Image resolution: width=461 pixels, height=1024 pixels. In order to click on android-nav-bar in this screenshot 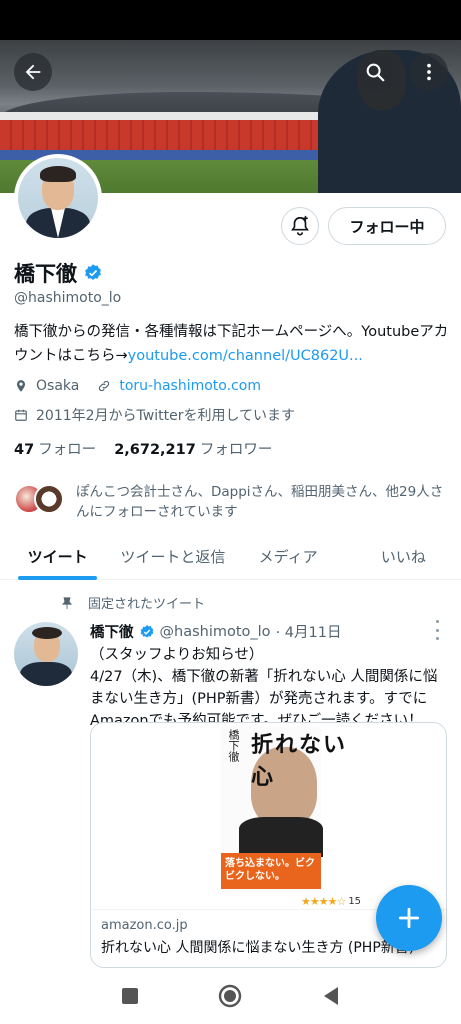, I will do `click(230, 996)`.